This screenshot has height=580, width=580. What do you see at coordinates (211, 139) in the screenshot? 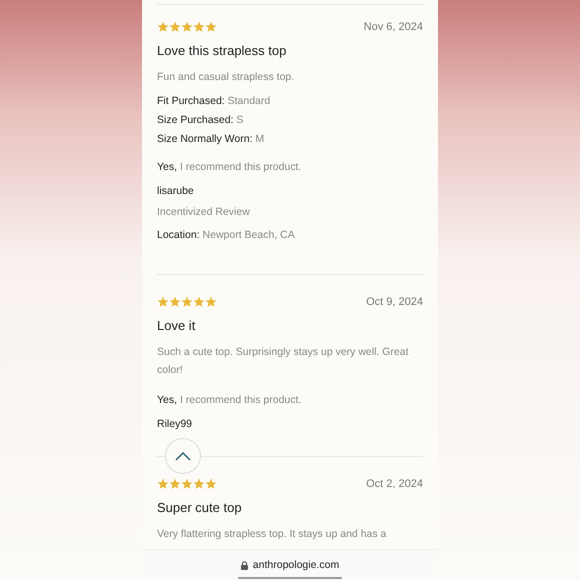
I see `review-detail: Size Normally Worn: M` at bounding box center [211, 139].